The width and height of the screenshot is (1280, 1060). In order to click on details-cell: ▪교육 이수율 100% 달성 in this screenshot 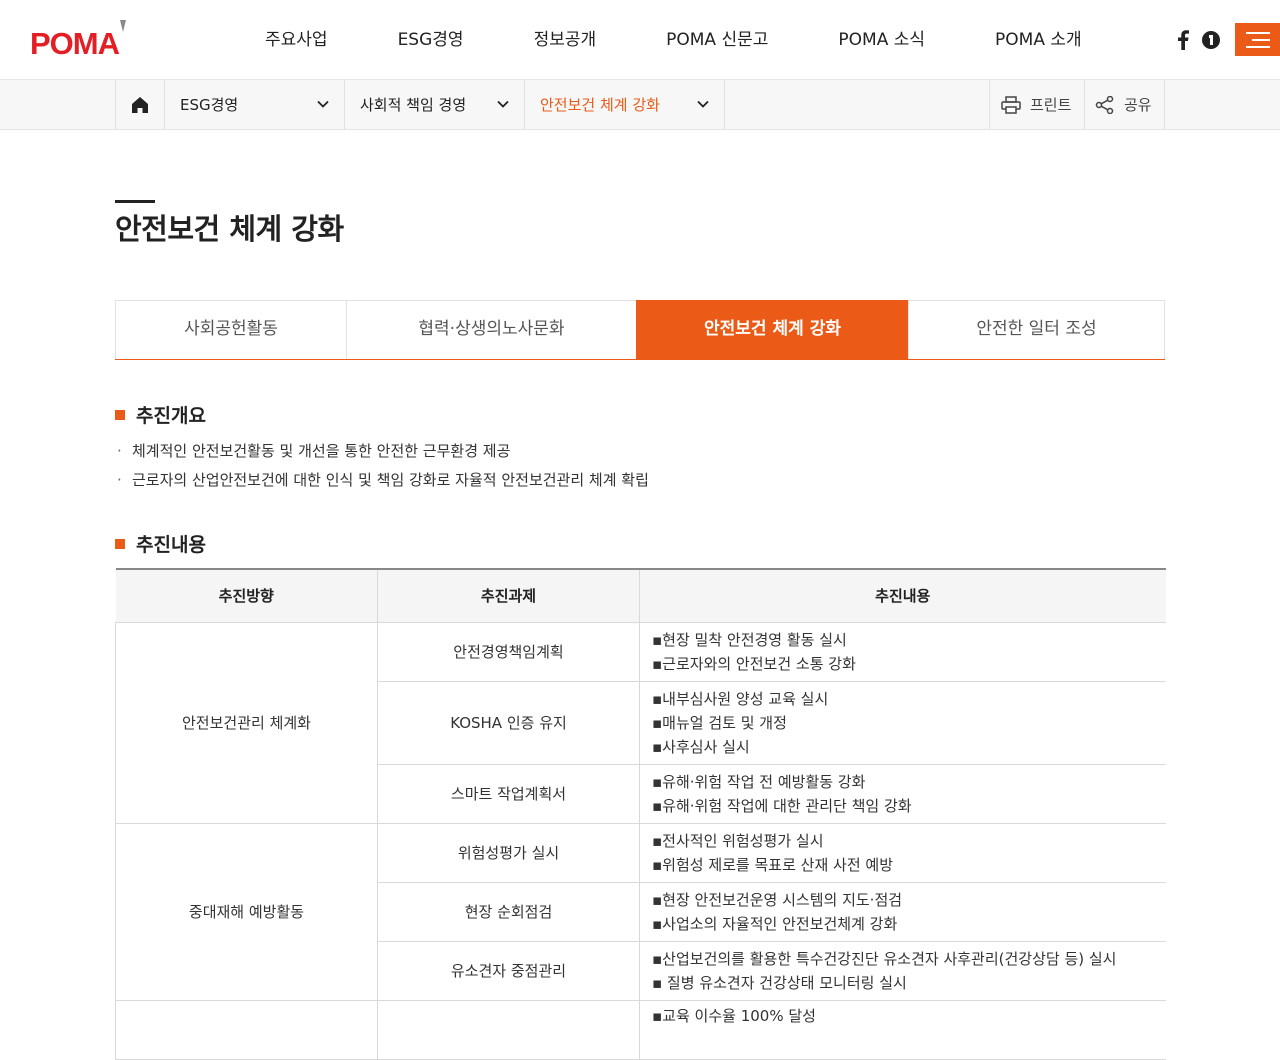, I will do `click(902, 1030)`.